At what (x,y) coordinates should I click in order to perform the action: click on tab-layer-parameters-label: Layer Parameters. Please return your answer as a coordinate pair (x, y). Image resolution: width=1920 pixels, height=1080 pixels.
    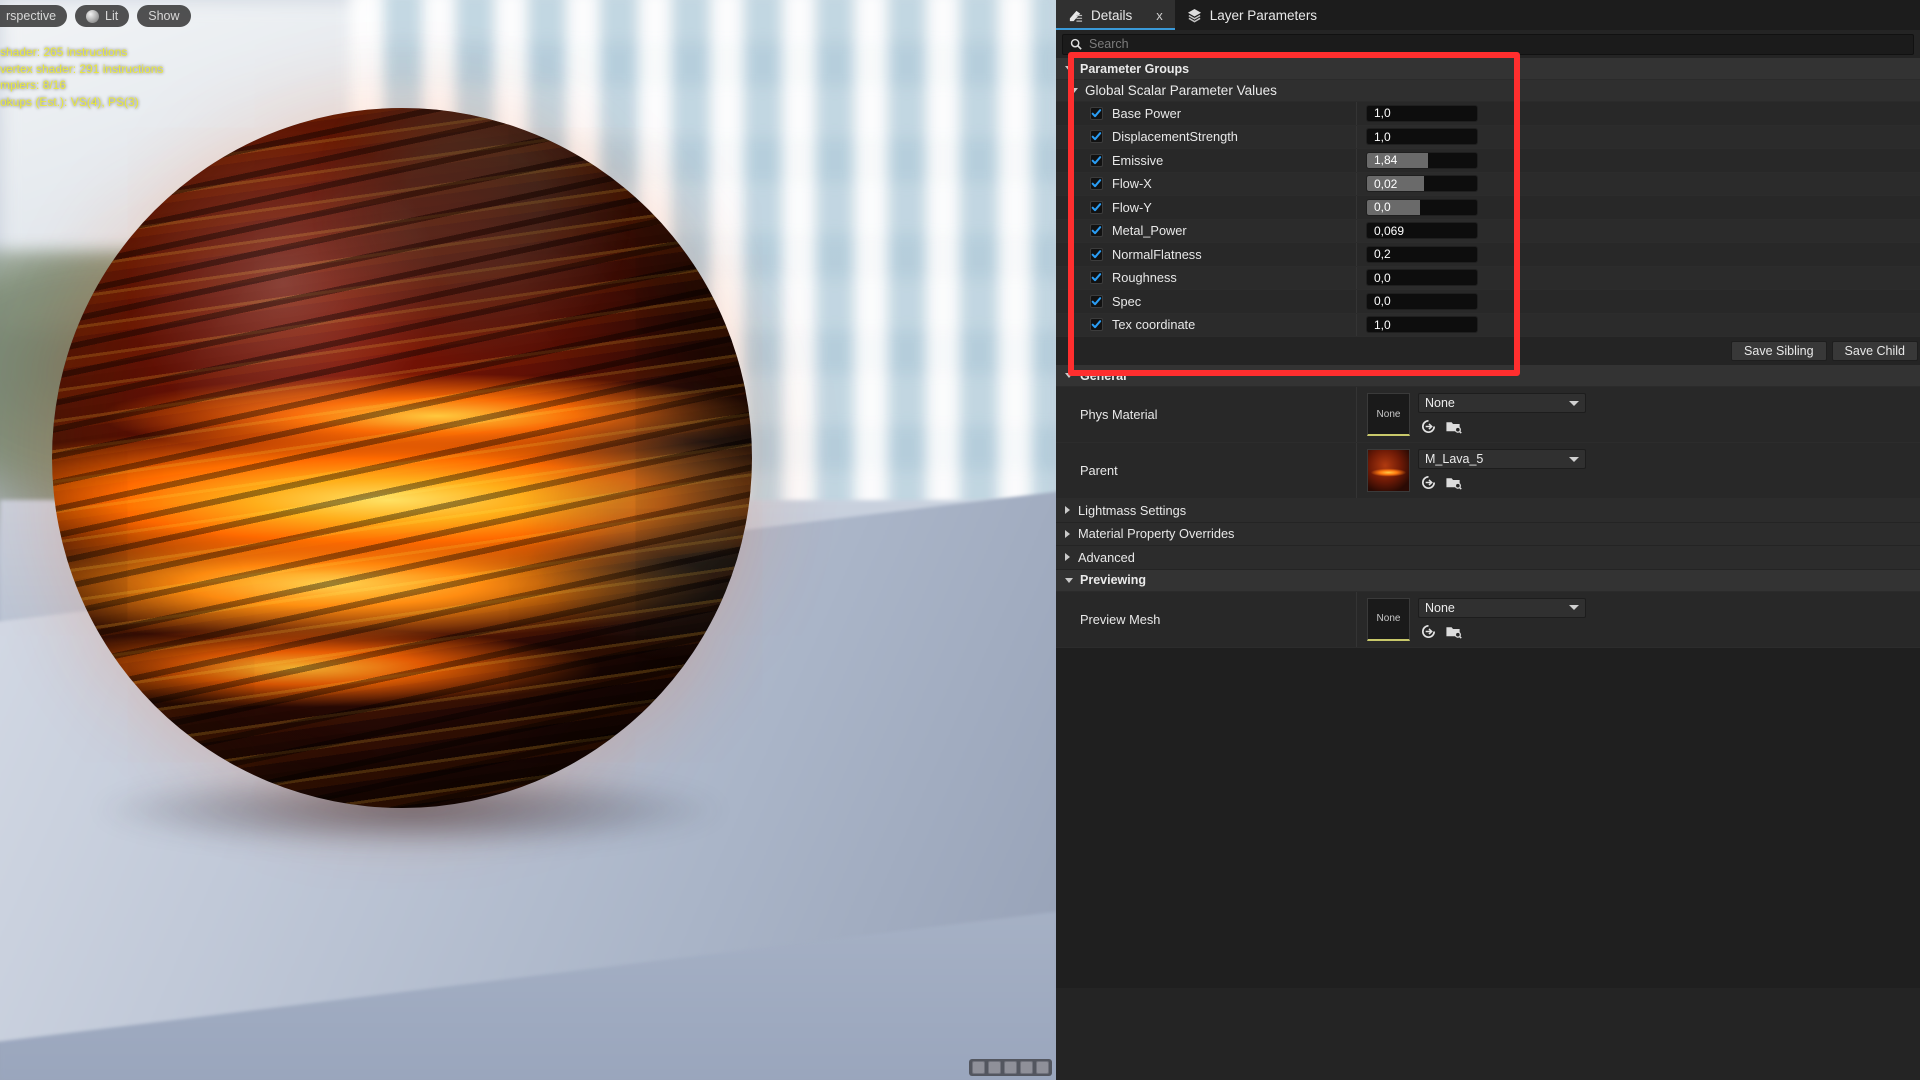
    Looking at the image, I should click on (1263, 15).